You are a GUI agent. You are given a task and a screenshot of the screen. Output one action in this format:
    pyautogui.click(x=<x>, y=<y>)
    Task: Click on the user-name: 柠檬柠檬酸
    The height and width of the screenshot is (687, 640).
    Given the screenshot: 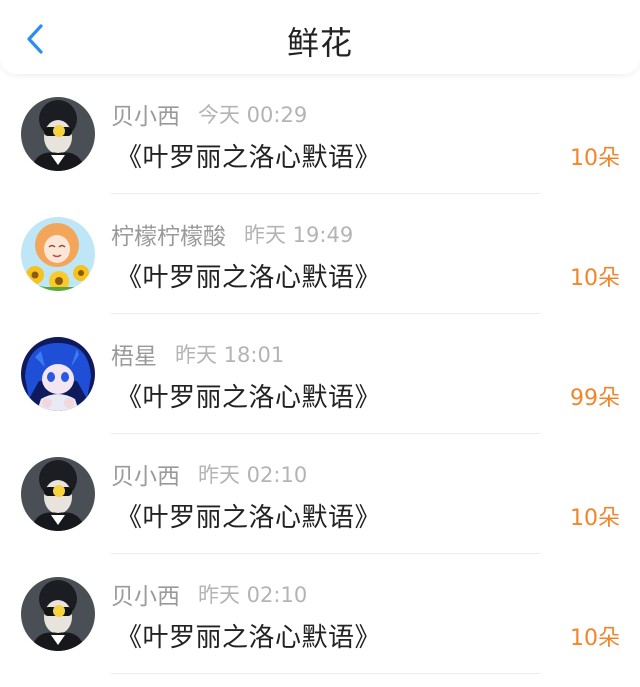 What is the action you would take?
    pyautogui.click(x=168, y=234)
    